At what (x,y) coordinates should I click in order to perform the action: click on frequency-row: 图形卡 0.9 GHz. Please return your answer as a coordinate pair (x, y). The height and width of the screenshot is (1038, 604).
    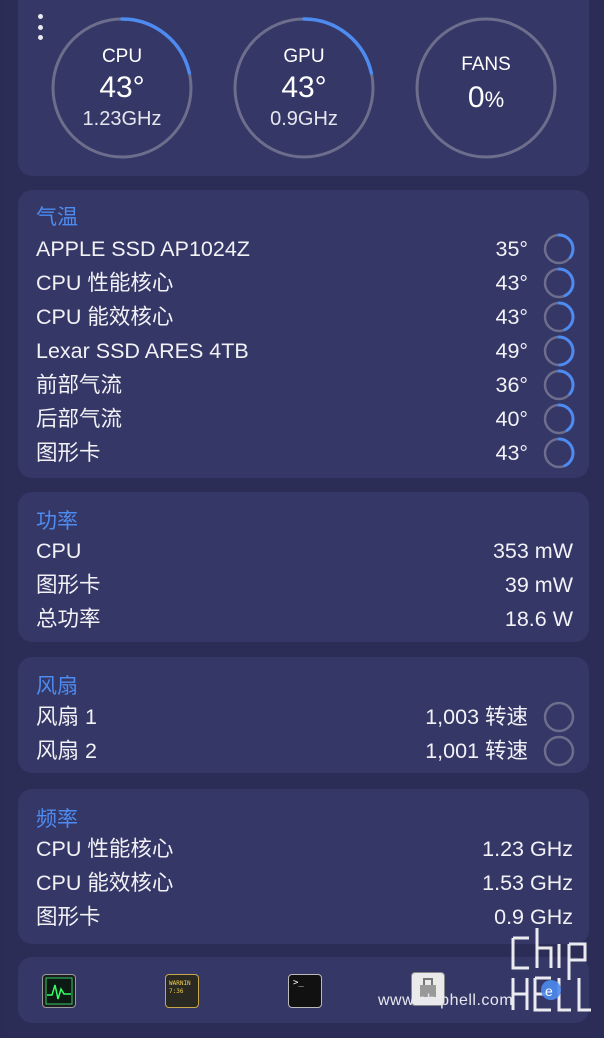
    Looking at the image, I should click on (304, 917).